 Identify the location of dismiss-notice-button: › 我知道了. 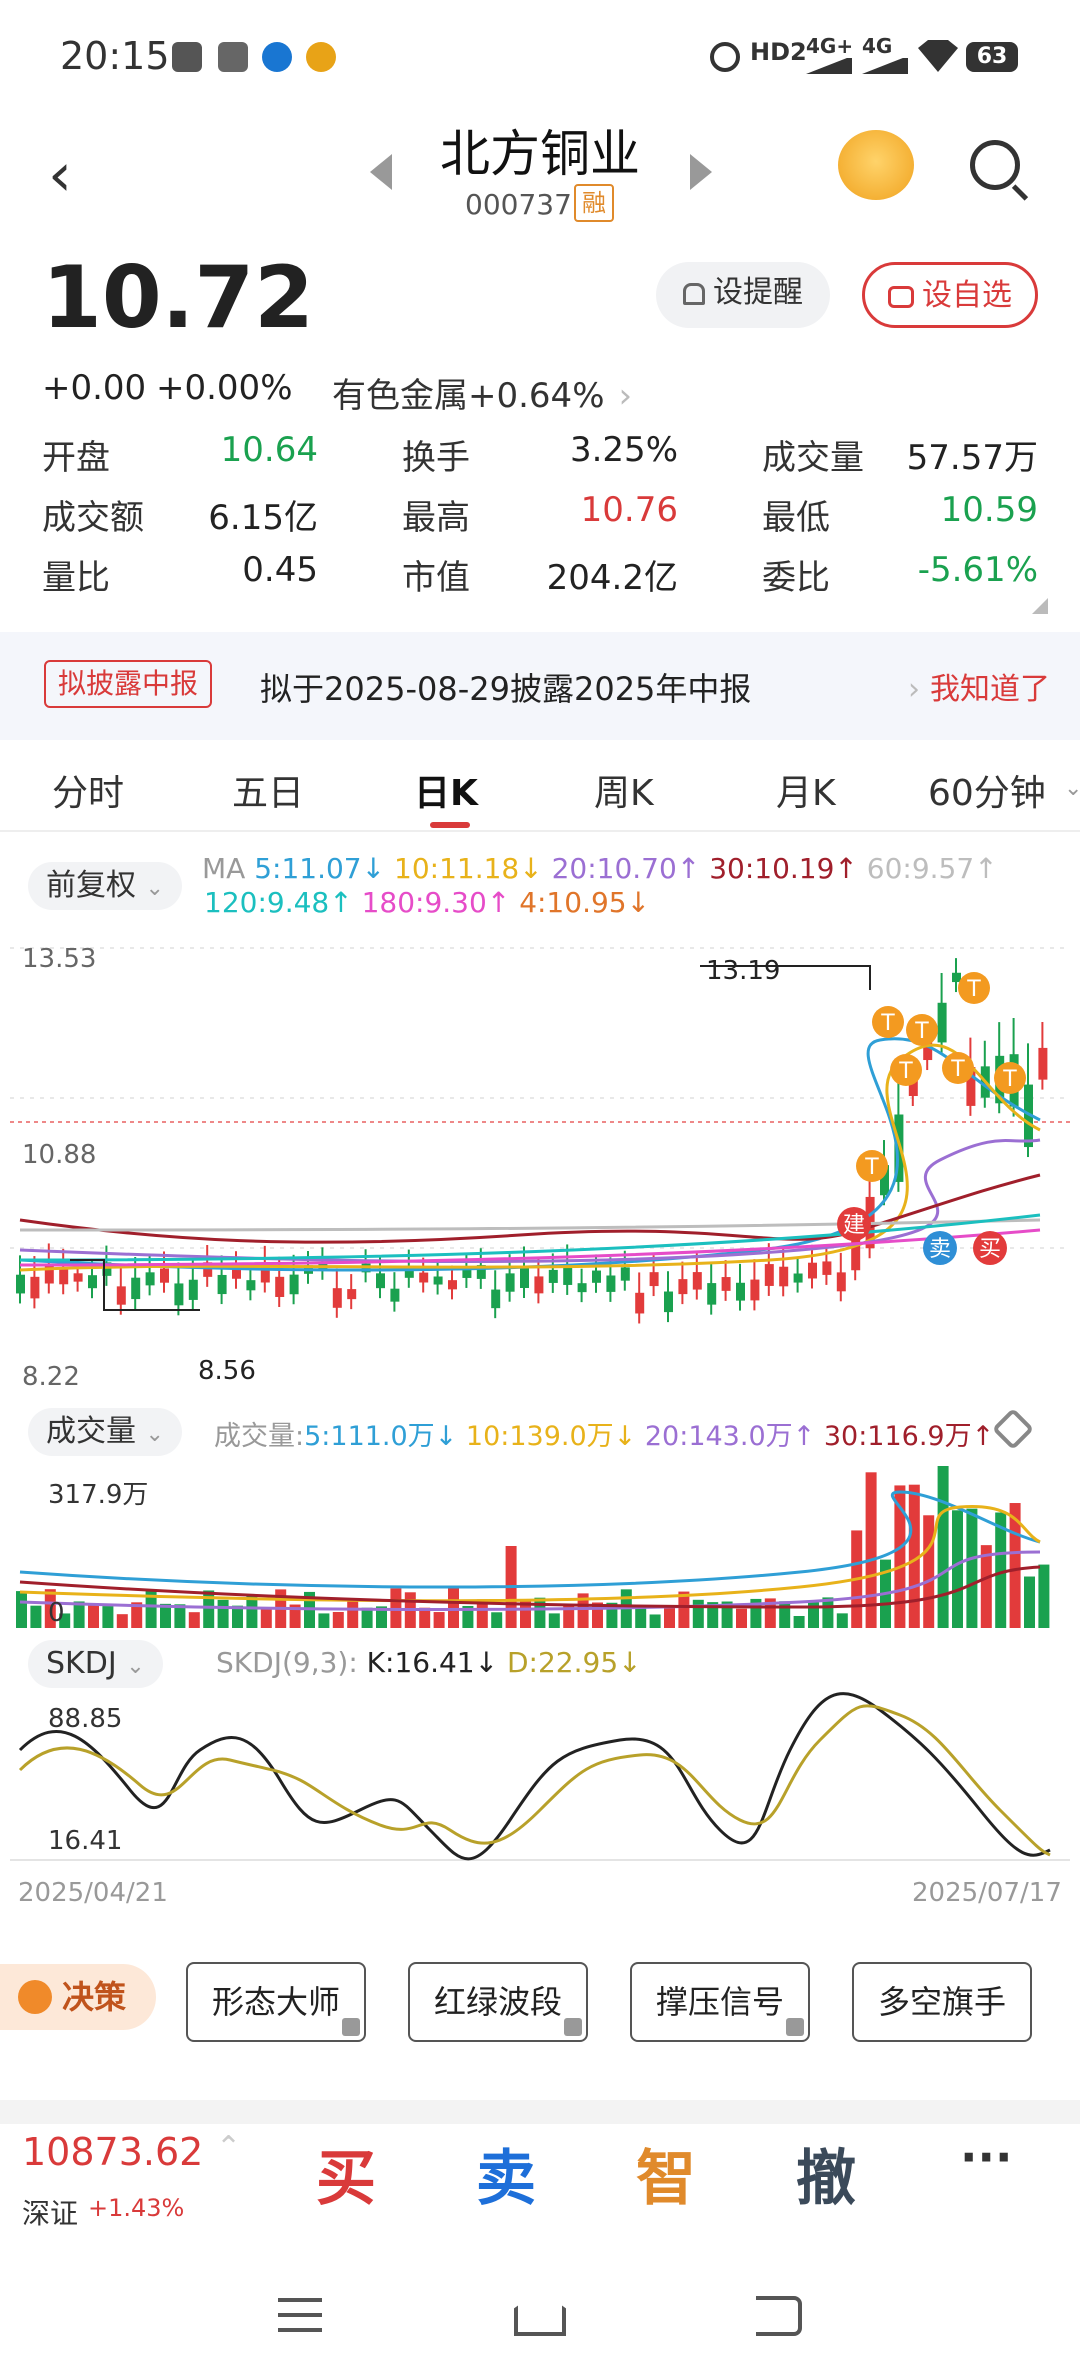
(979, 686).